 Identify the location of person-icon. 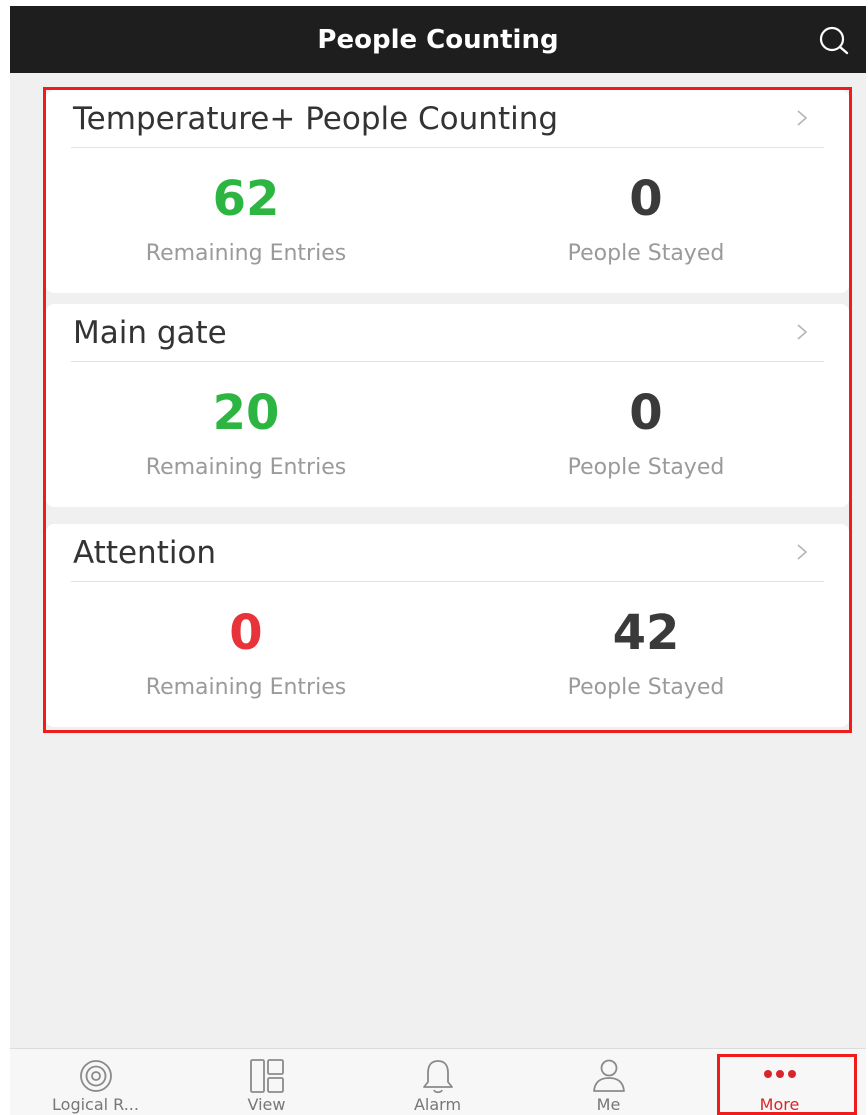
(608, 1075).